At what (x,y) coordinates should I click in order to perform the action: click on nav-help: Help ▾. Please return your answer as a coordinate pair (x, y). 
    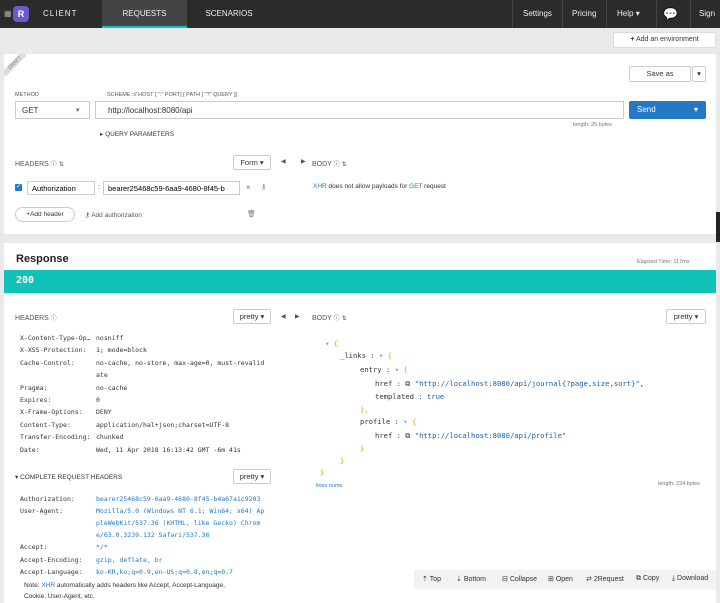
    Looking at the image, I should click on (628, 14).